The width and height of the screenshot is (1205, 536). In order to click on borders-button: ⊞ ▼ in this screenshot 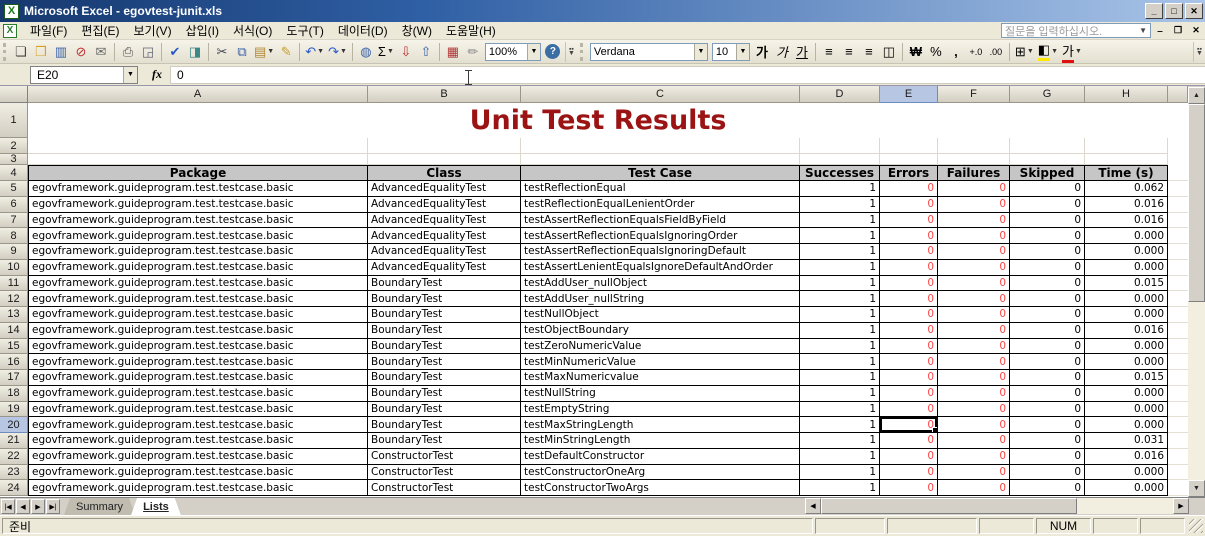, I will do `click(1024, 52)`.